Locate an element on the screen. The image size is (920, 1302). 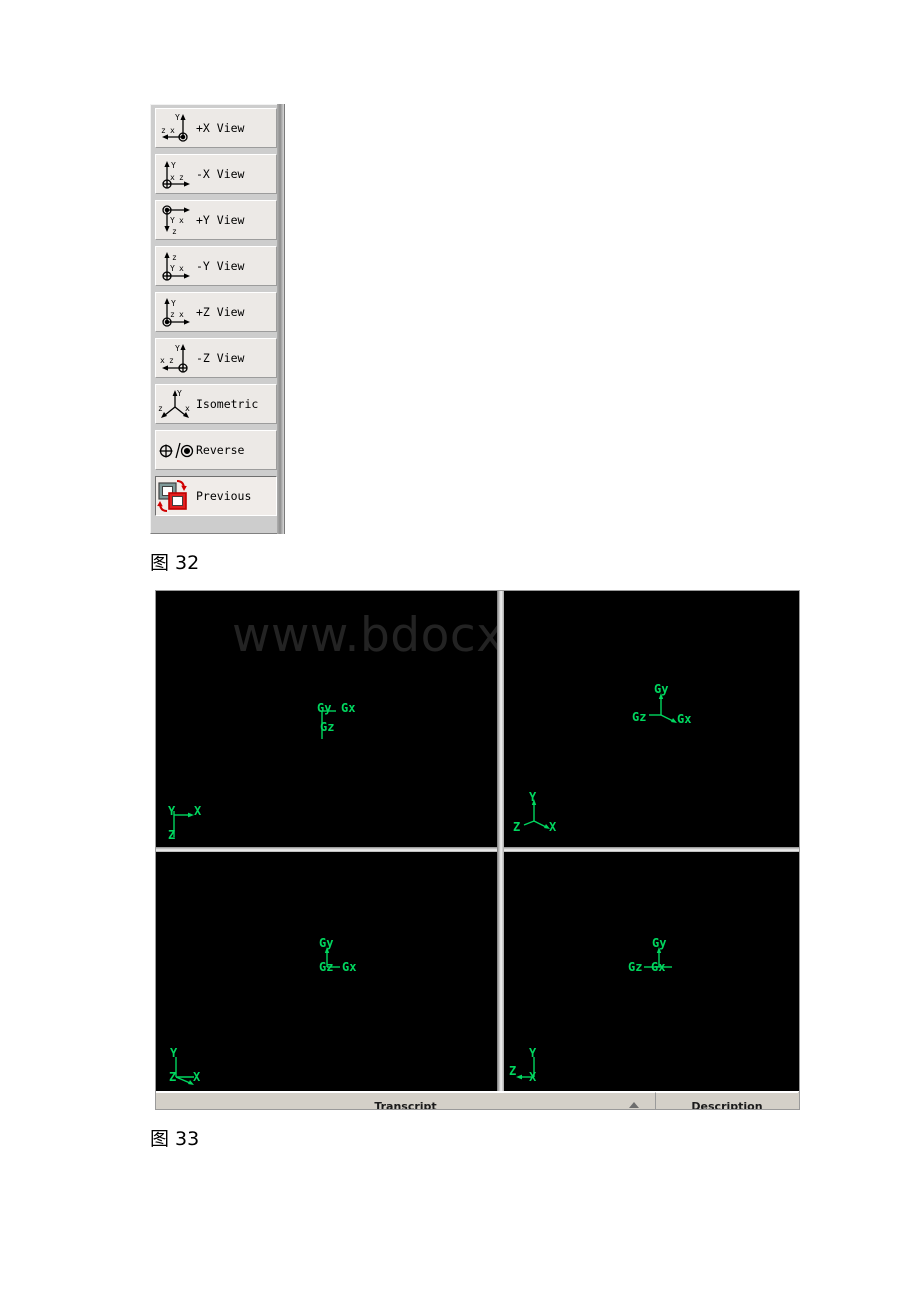
toolbar-button-label: -Z View is located at coordinates (220, 358).